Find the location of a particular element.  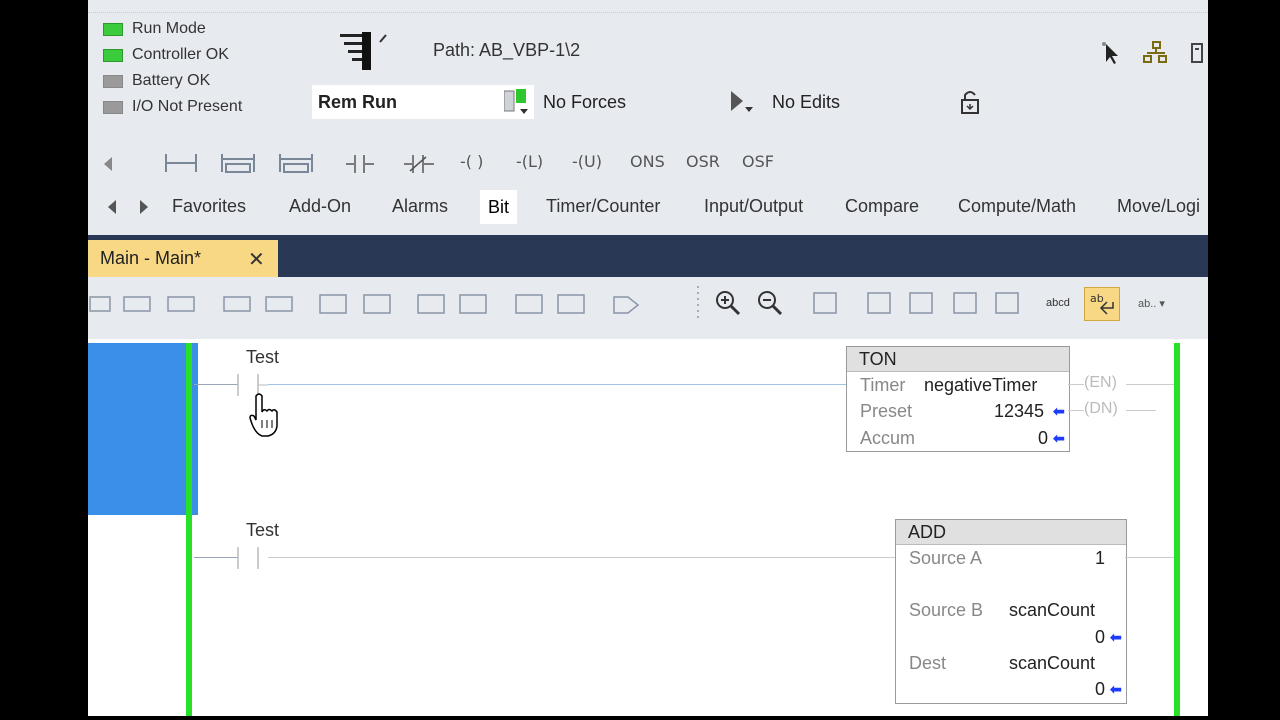

add-source-b-live-value: 0 is located at coordinates (1100, 637).